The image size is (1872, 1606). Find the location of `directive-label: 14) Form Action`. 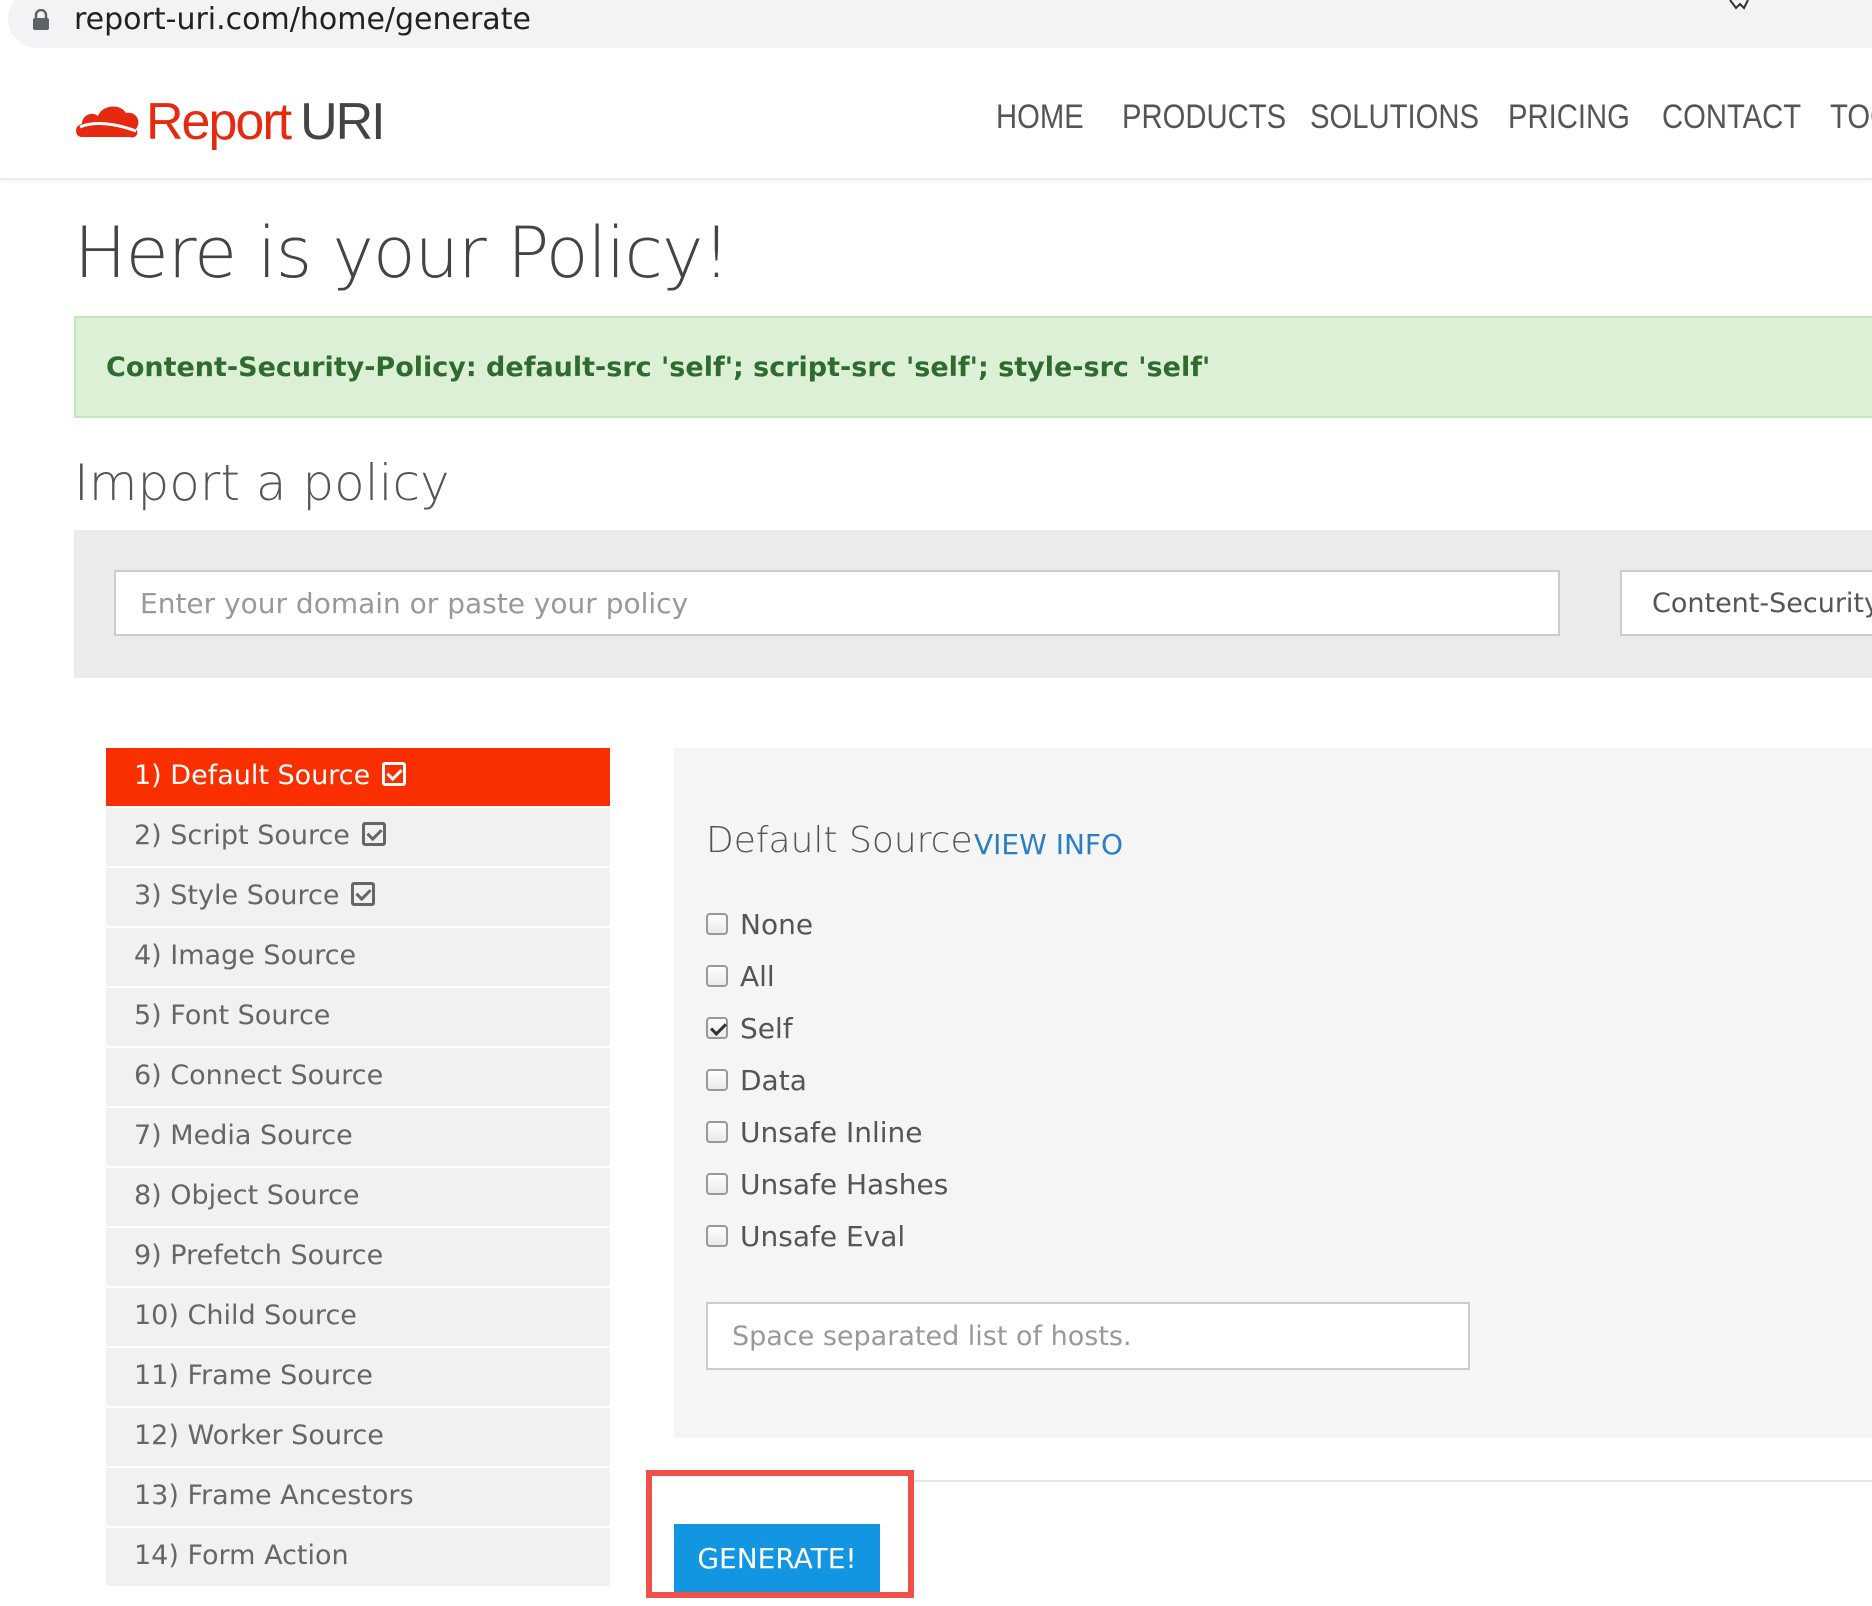

directive-label: 14) Form Action is located at coordinates (241, 1555).